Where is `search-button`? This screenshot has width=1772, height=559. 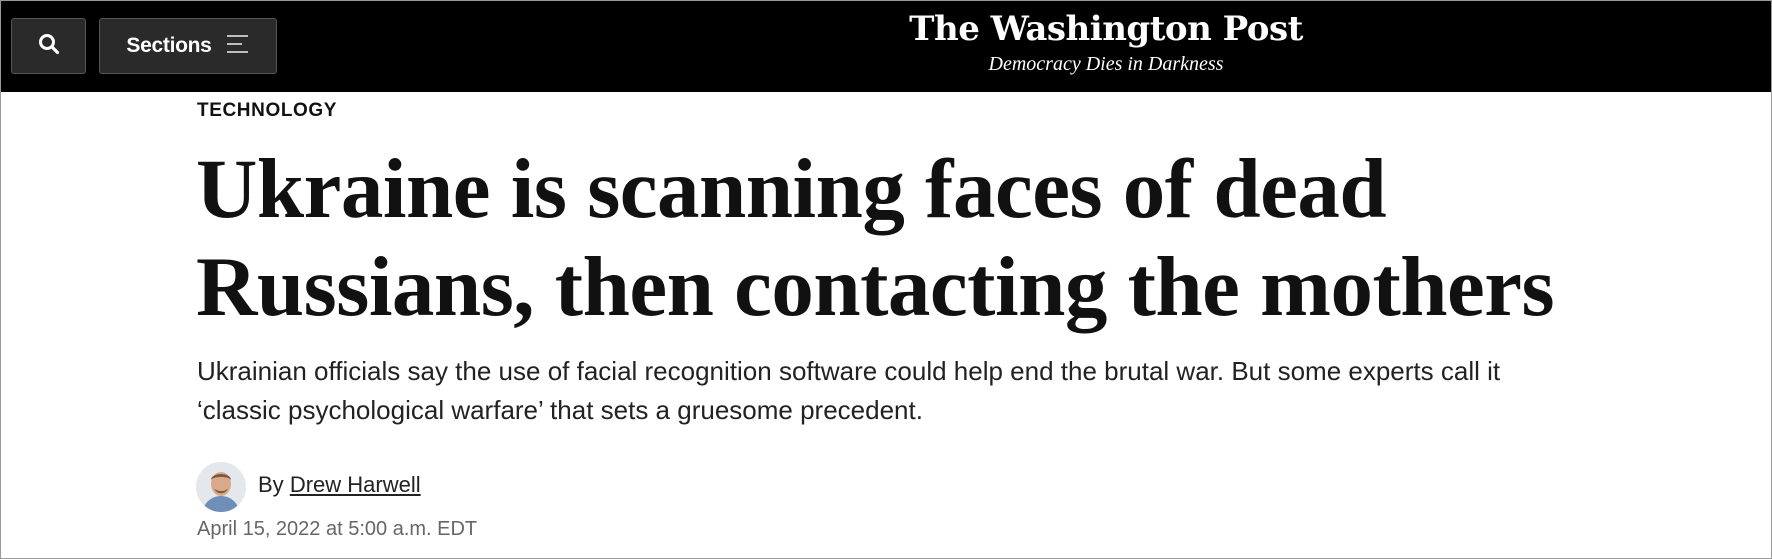 search-button is located at coordinates (48, 46).